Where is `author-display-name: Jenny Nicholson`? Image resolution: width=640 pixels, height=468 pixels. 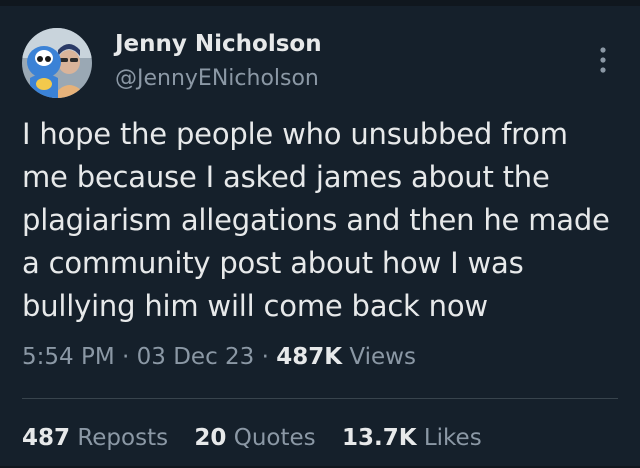
author-display-name: Jenny Nicholson is located at coordinates (218, 44).